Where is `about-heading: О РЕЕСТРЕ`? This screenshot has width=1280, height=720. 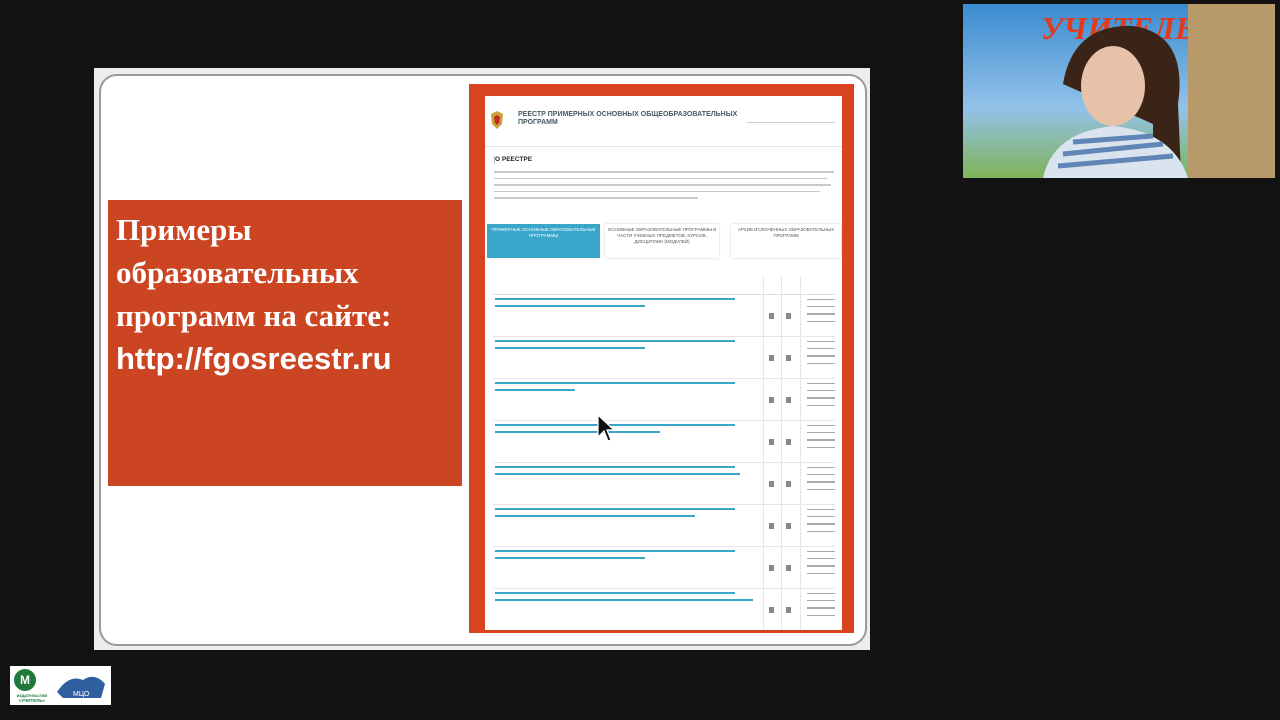 about-heading: О РЕЕСТРЕ is located at coordinates (514, 159).